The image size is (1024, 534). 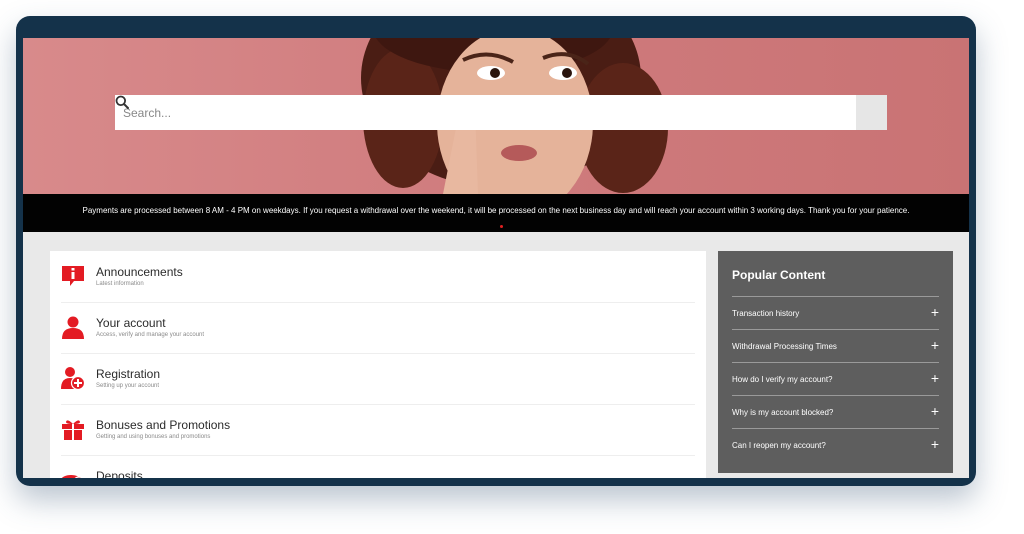 I want to click on category-title: Bonuses and Promotions, so click(x=163, y=425).